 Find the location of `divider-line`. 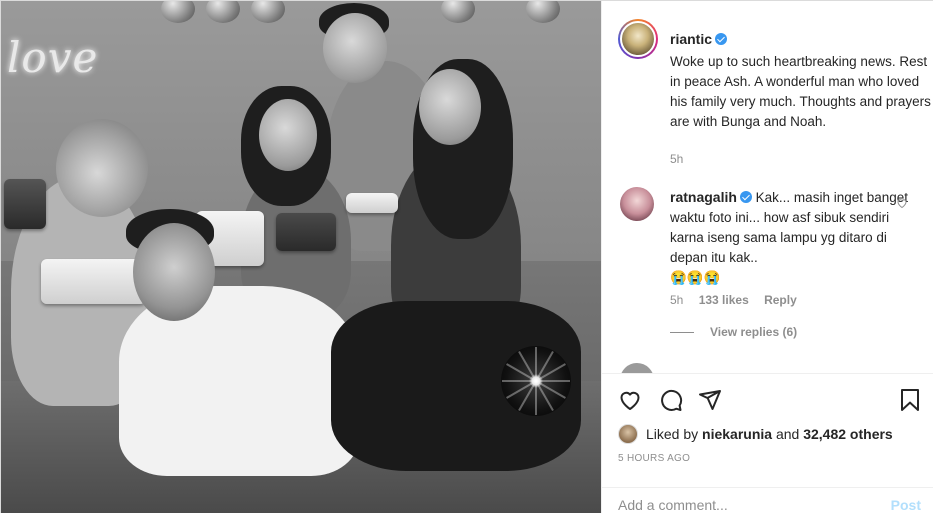

divider-line is located at coordinates (682, 333).